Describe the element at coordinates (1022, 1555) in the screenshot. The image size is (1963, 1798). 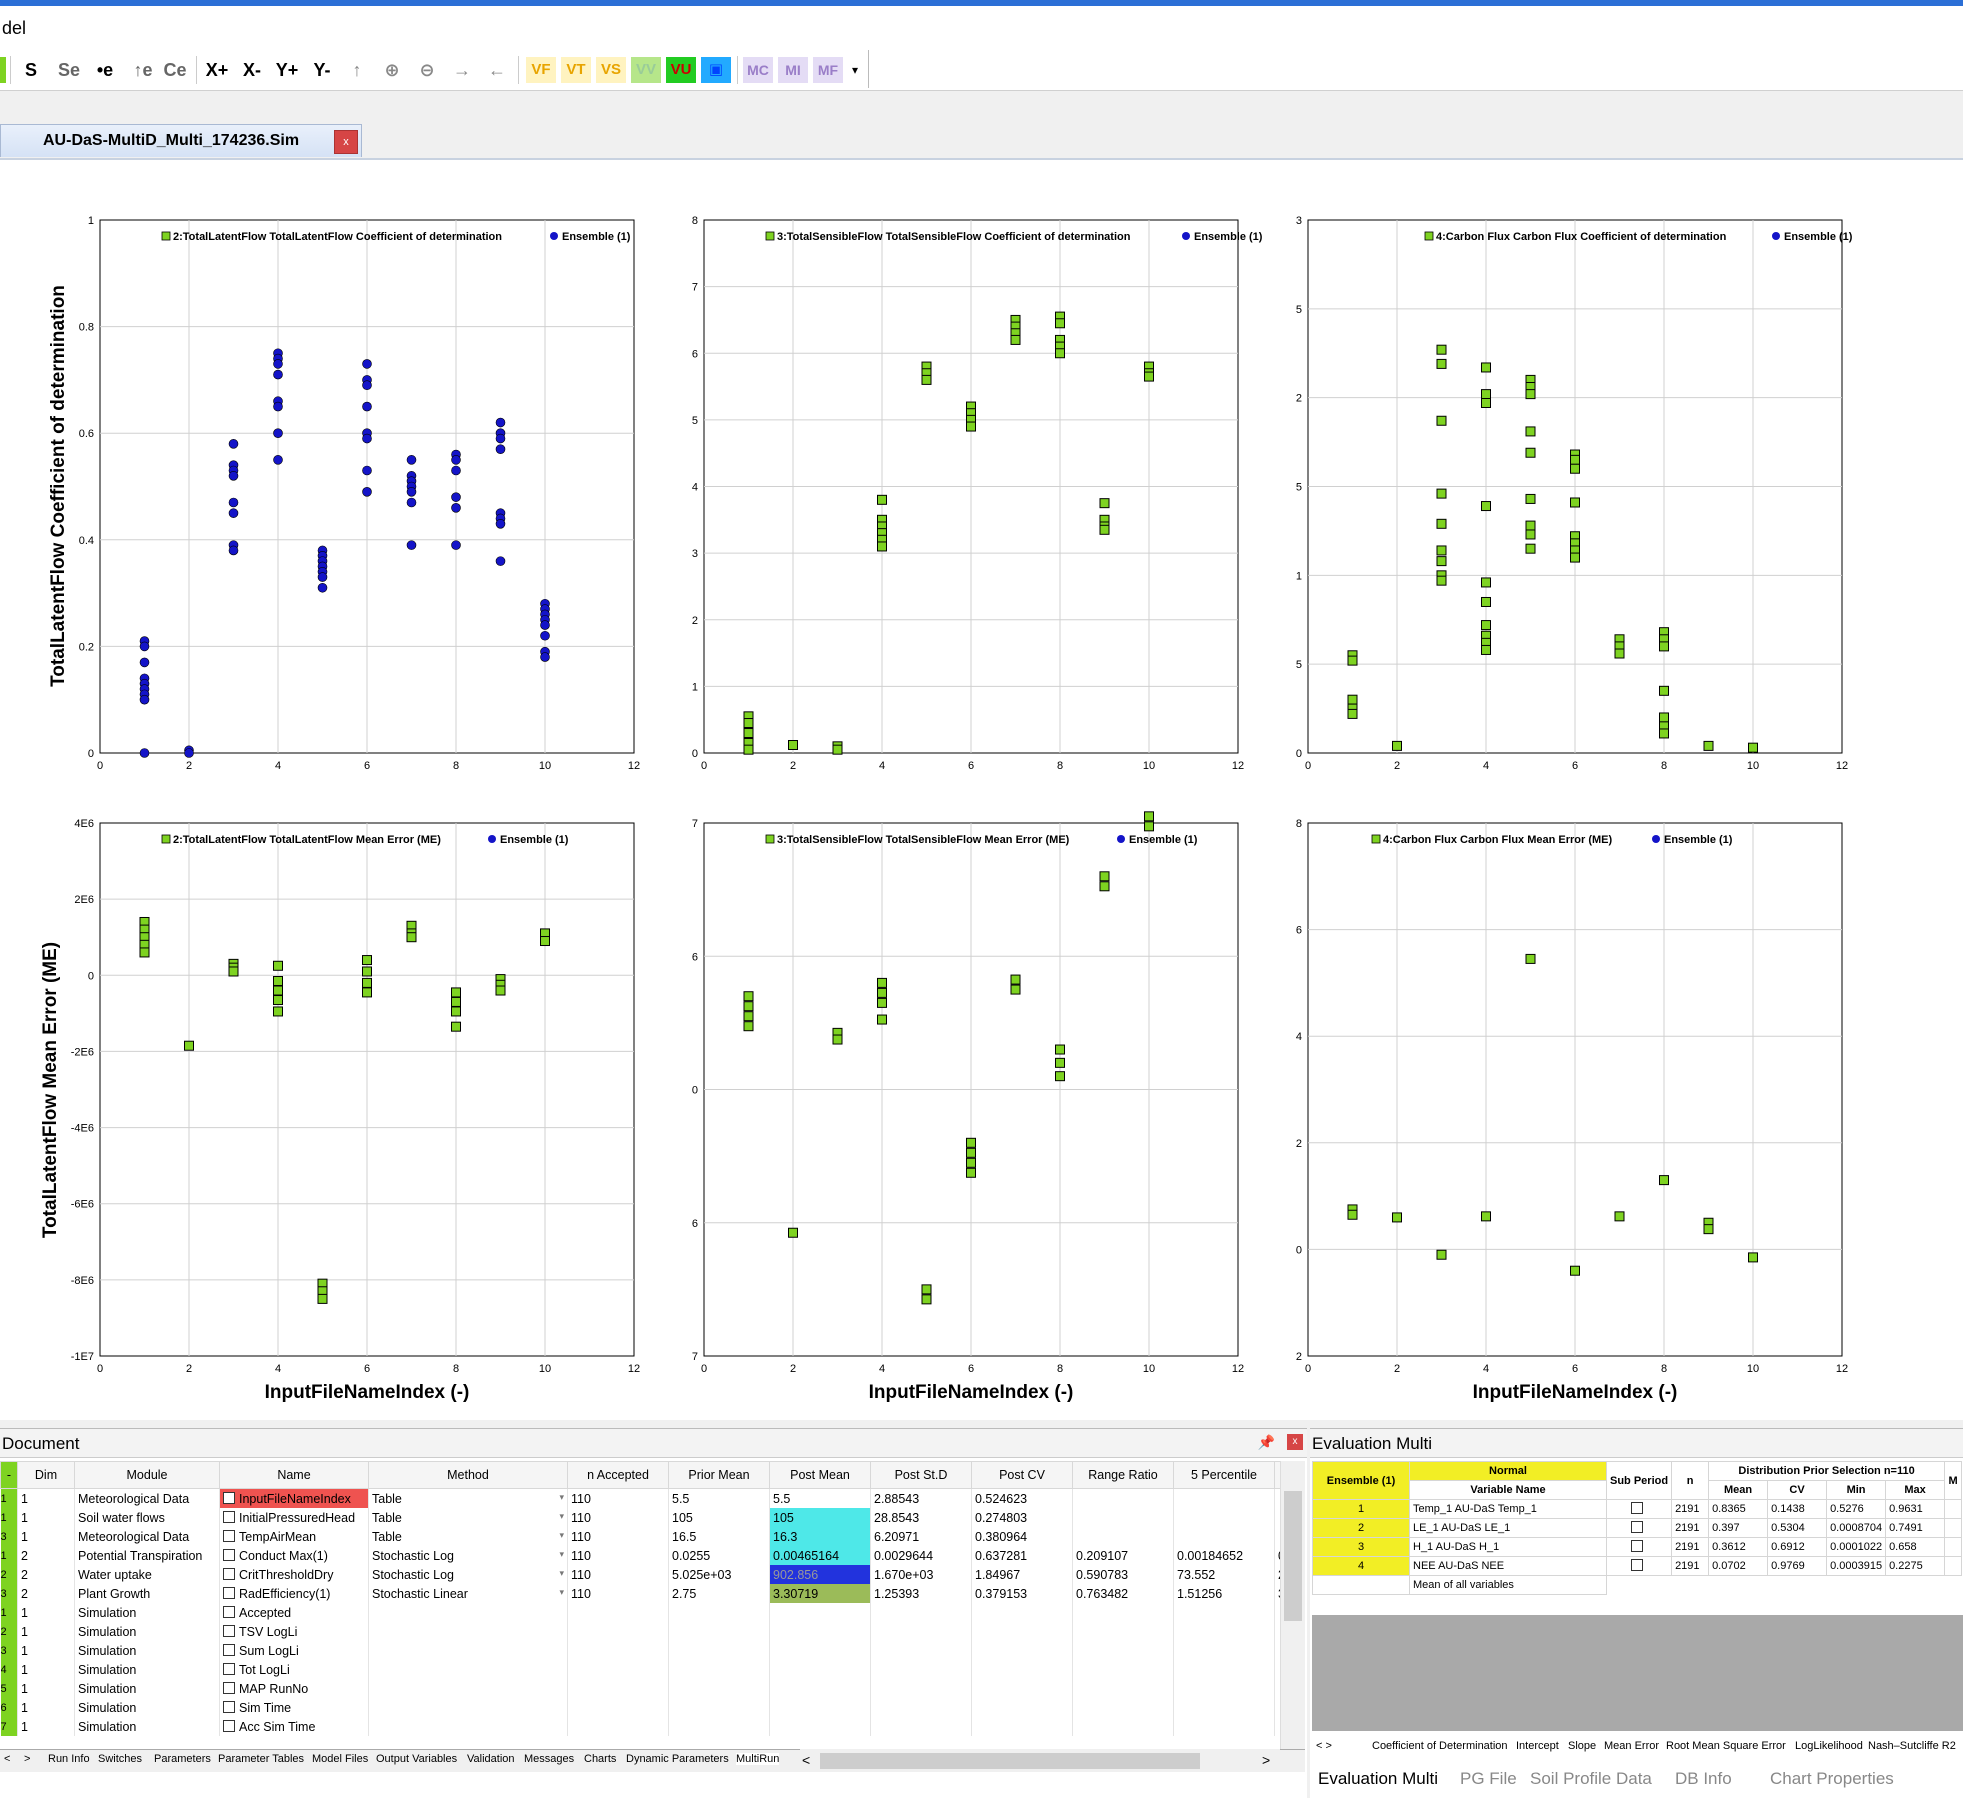
I see `post-cv-cell: 0.637281` at that location.